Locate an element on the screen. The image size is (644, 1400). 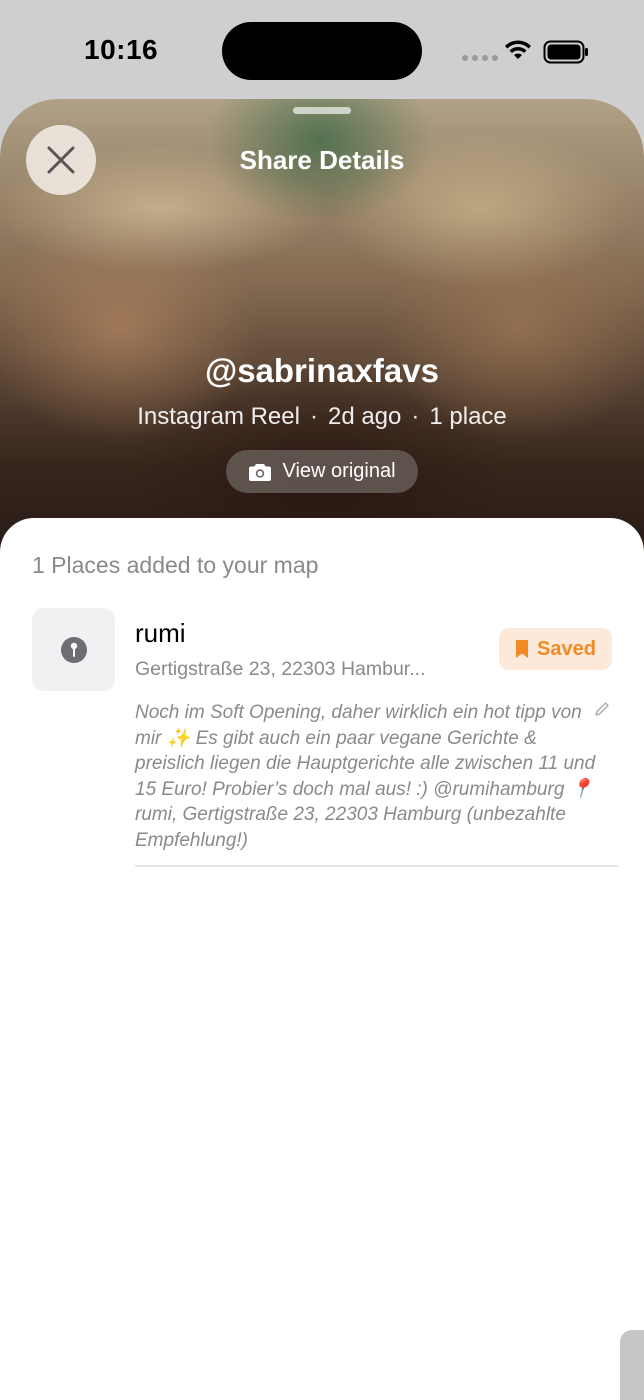
sheet-grabber is located at coordinates (322, 110).